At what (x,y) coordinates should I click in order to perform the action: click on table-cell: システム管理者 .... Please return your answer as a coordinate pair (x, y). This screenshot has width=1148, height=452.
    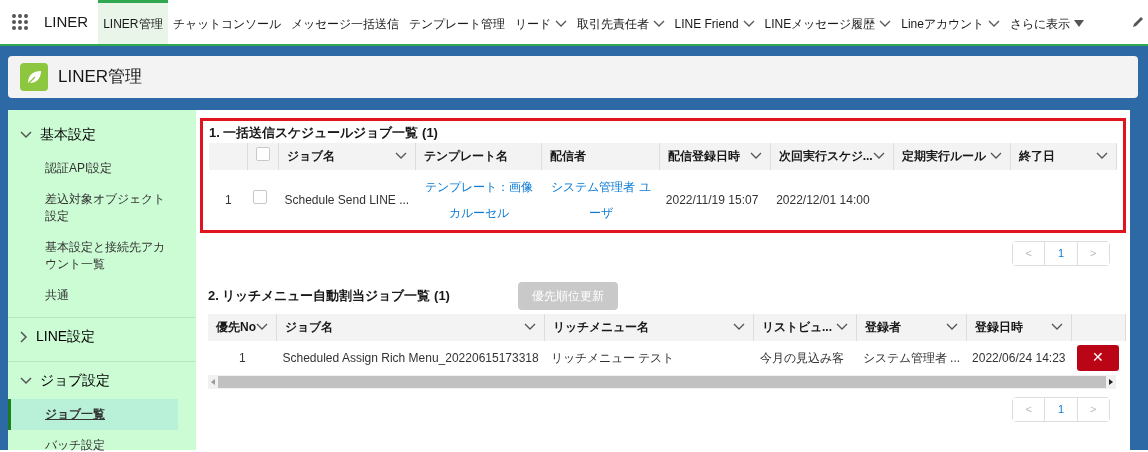
    Looking at the image, I should click on (911, 357).